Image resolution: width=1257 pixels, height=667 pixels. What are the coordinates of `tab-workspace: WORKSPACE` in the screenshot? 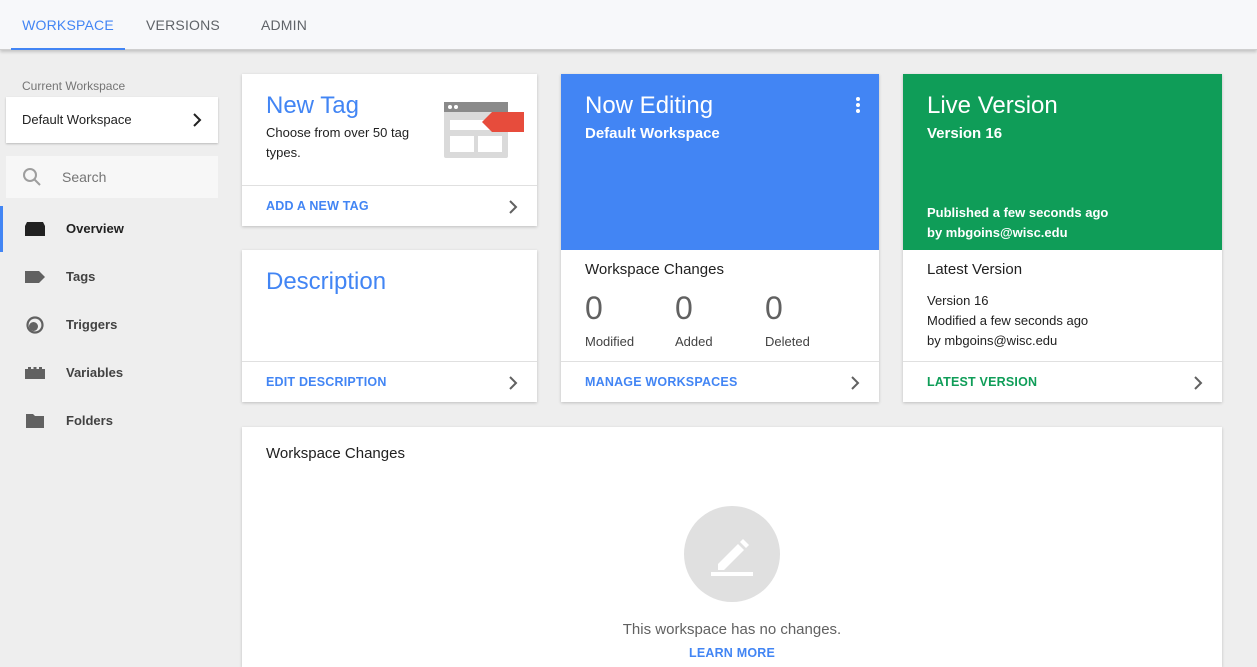 It's located at (68, 25).